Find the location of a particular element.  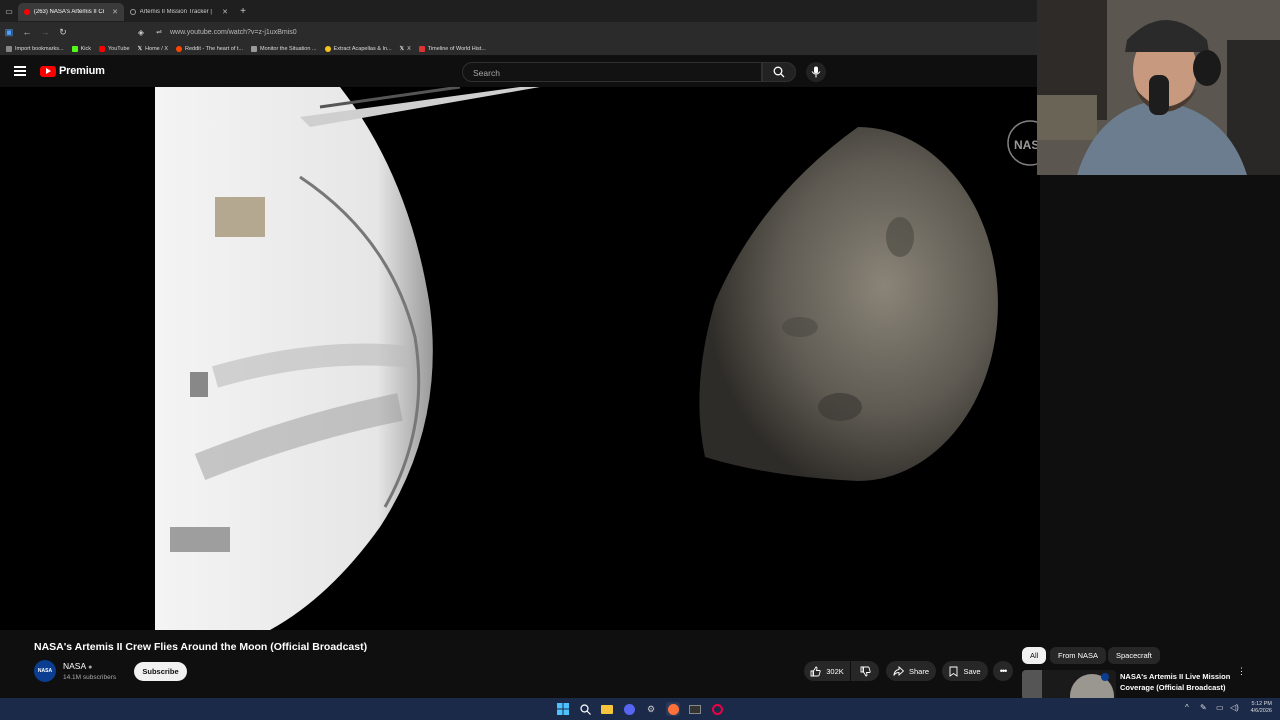

recommended-thumbnail is located at coordinates (1069, 685).